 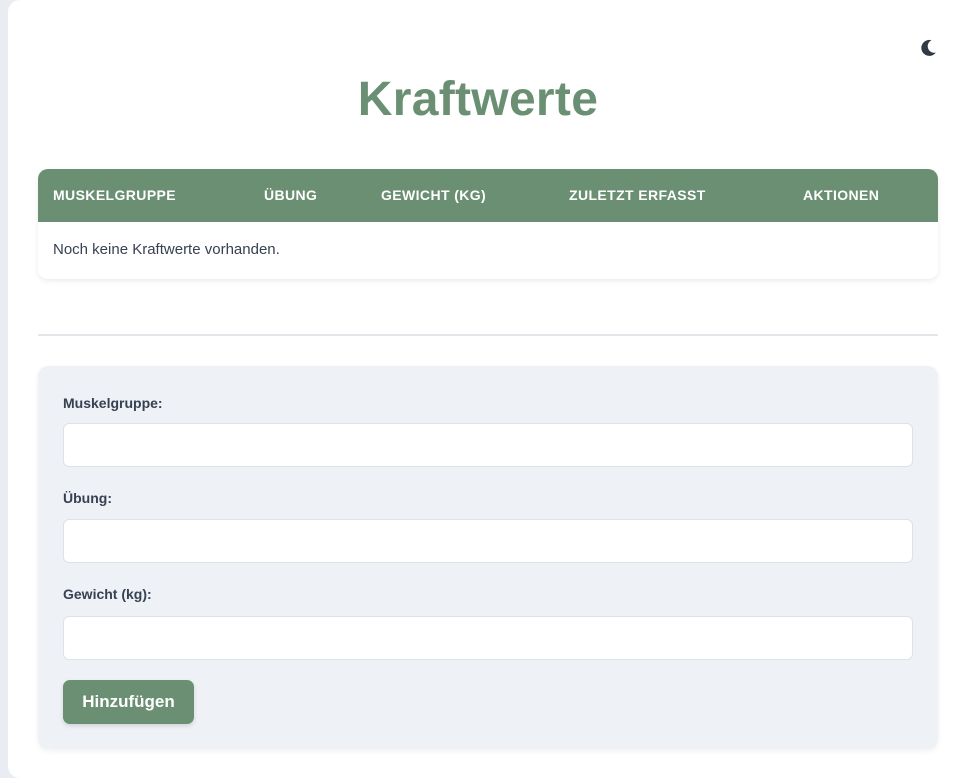 What do you see at coordinates (166, 249) in the screenshot?
I see `empty-table-message: Noch keine Kraftwerte vorhanden.` at bounding box center [166, 249].